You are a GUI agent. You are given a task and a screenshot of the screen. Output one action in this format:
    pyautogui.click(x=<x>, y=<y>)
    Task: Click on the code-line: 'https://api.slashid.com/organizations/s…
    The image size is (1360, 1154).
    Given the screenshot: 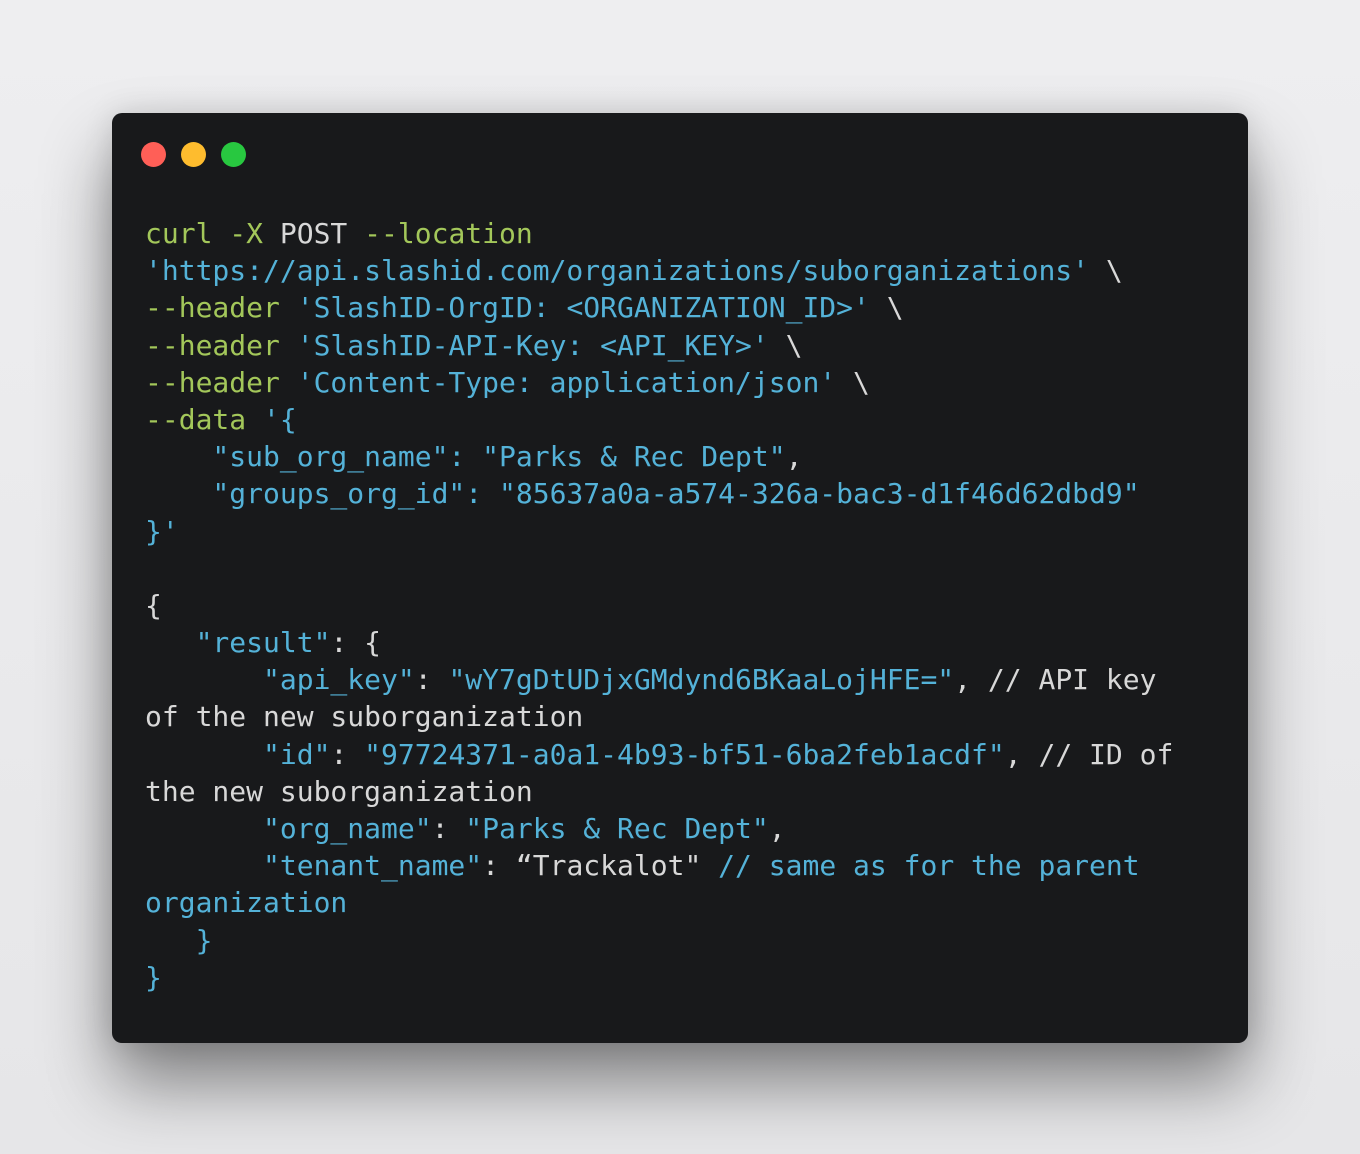 What is the action you would take?
    pyautogui.click(x=659, y=270)
    